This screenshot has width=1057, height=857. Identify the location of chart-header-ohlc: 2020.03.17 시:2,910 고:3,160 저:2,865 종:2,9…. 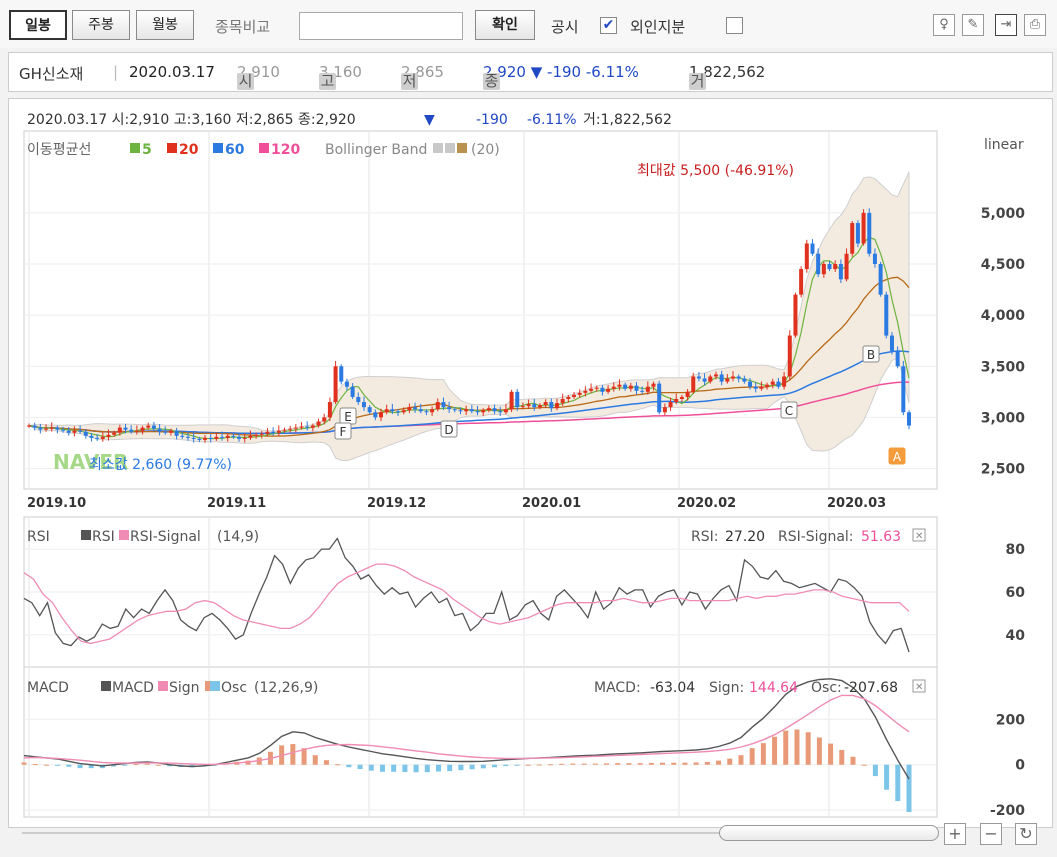
(191, 120).